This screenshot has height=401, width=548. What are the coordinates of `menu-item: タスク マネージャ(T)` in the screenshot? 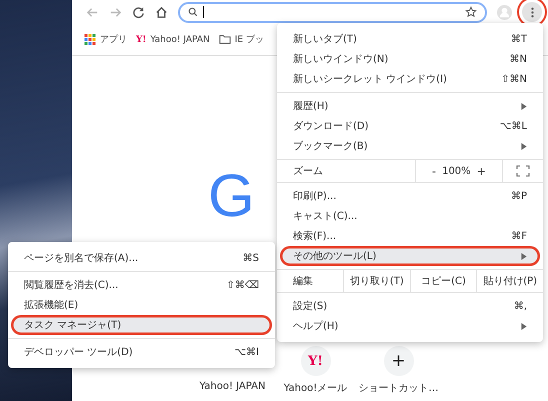 It's located at (141, 325).